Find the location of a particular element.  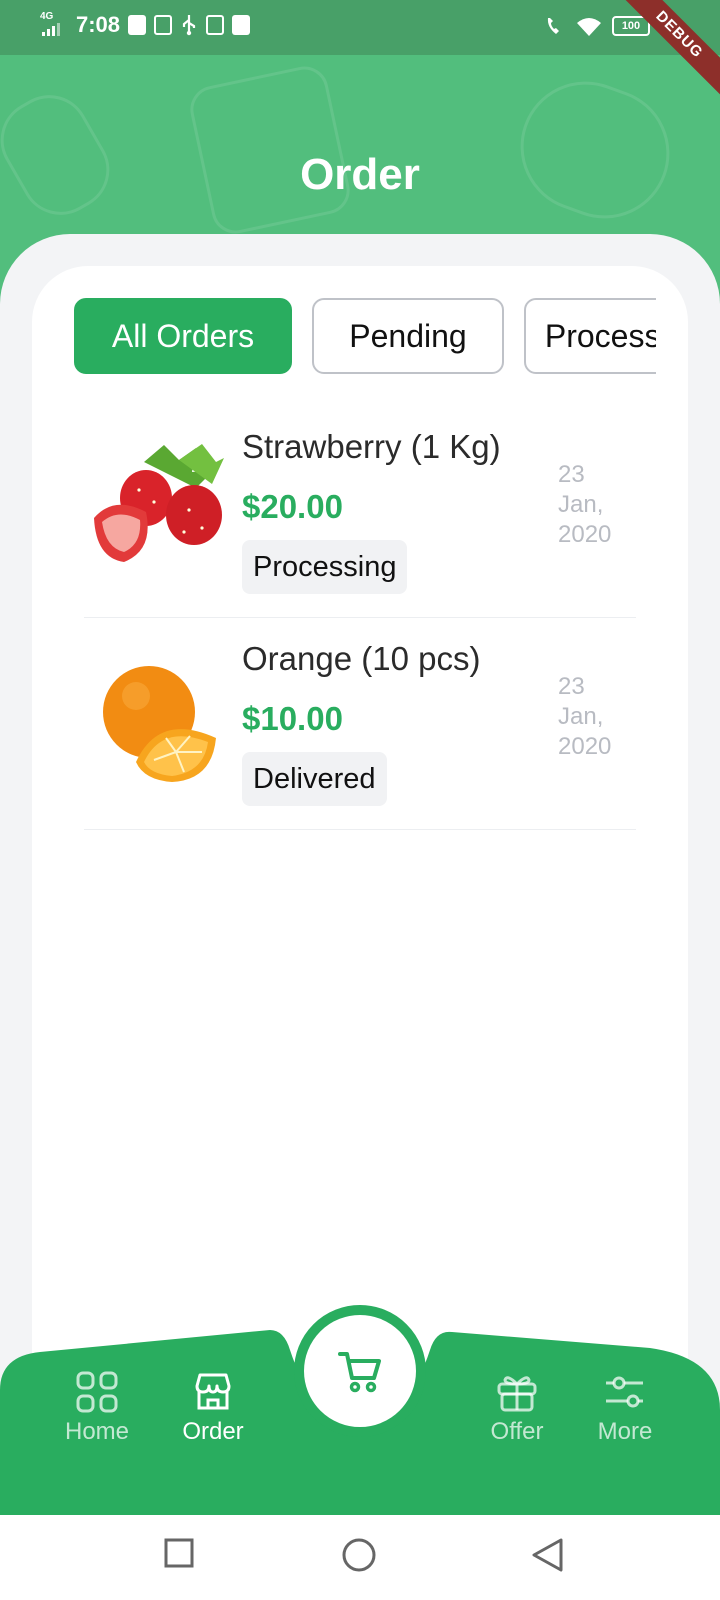

checklist-notification-icon is located at coordinates (137, 25).